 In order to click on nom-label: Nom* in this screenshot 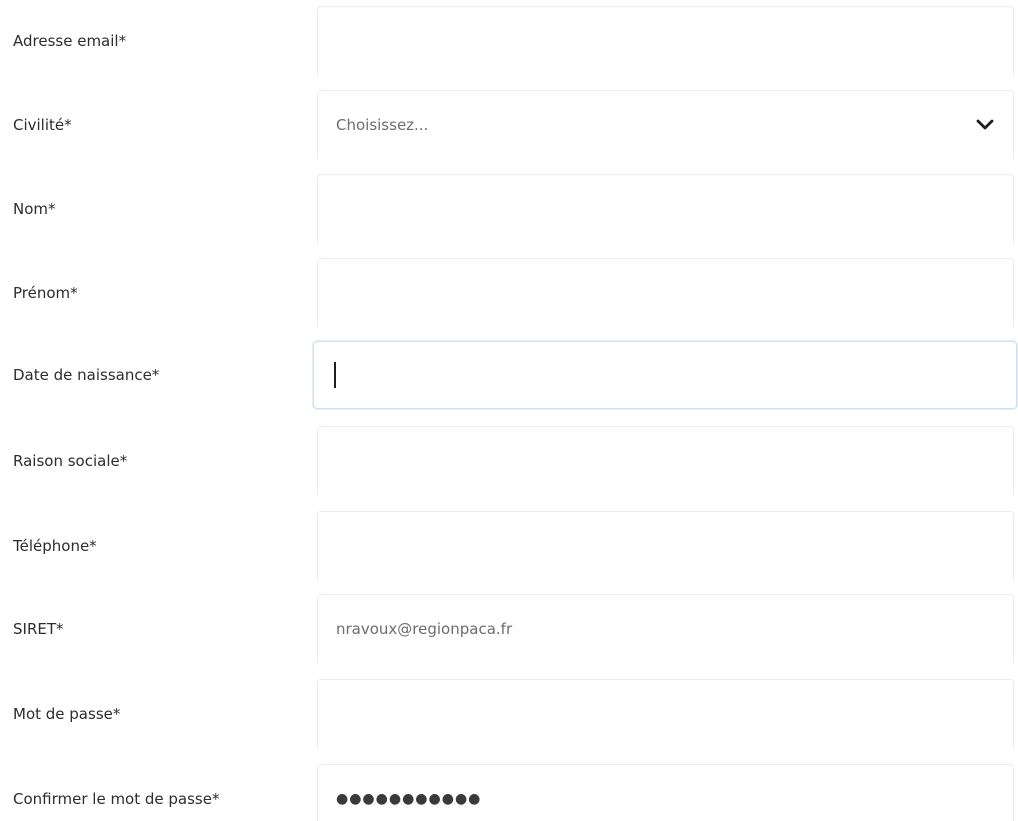, I will do `click(34, 209)`.